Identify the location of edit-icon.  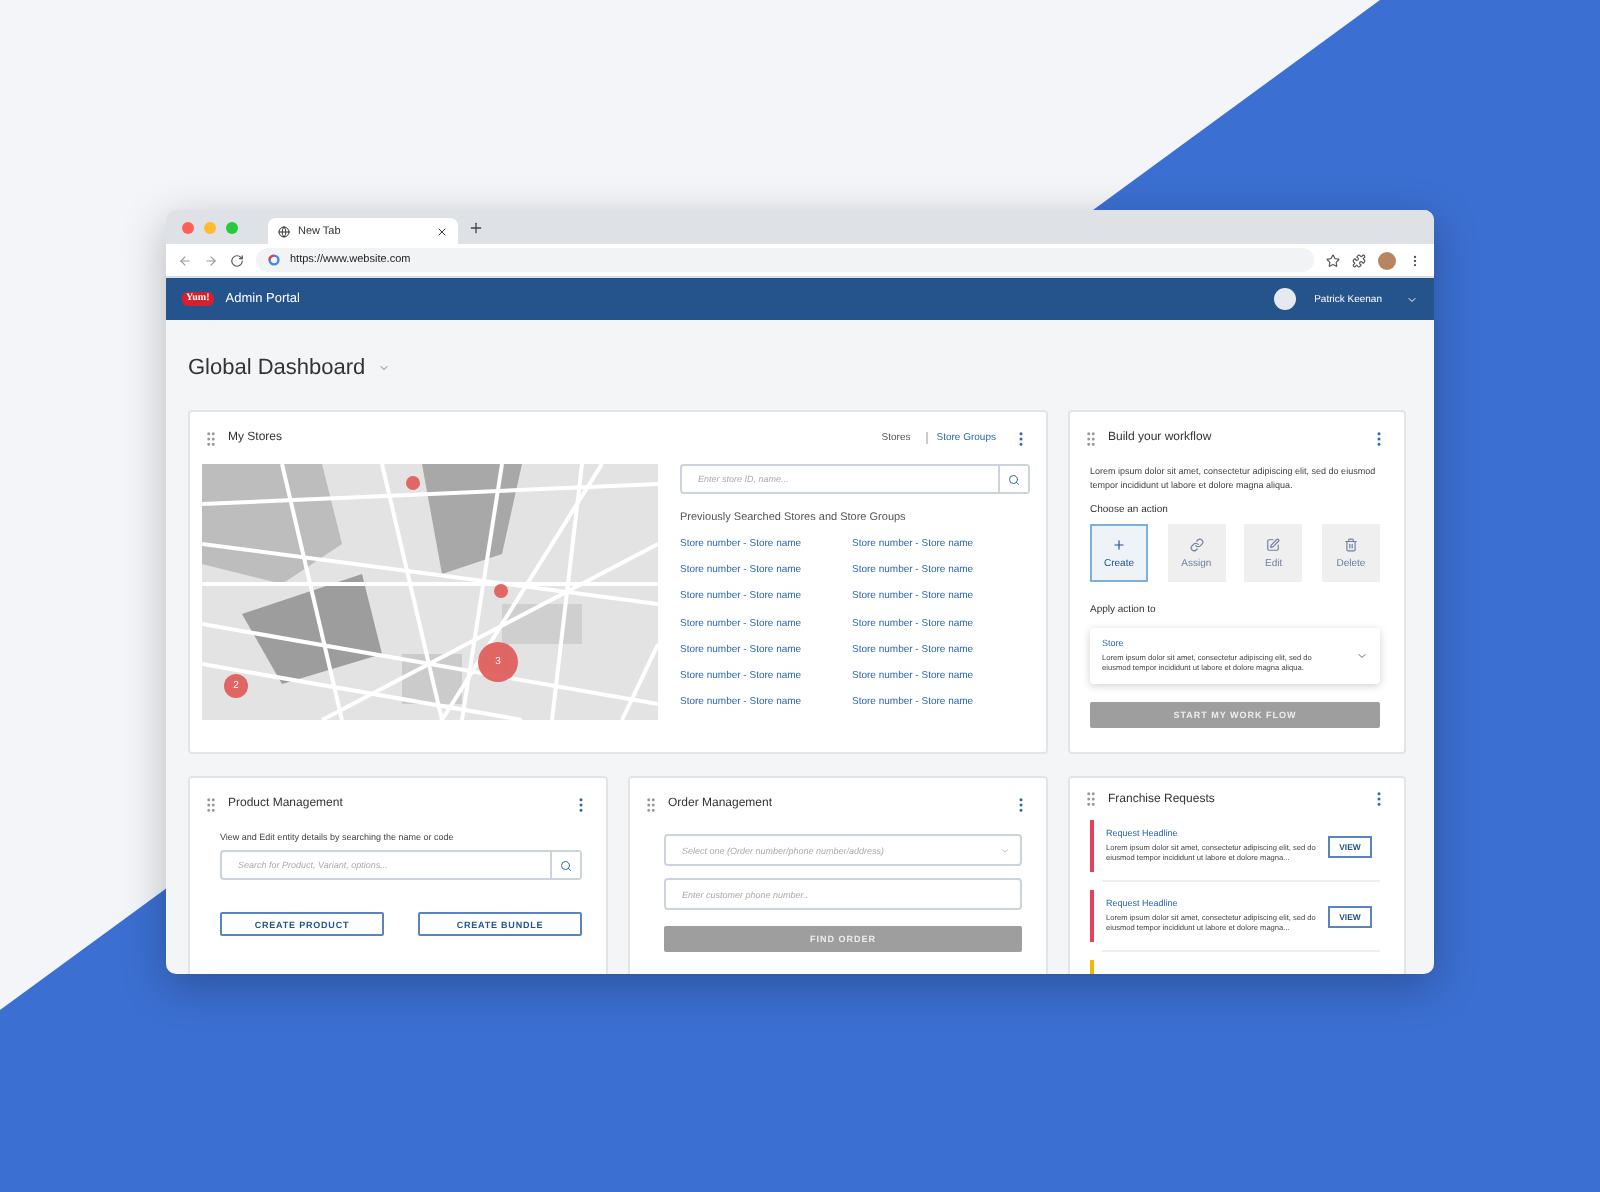
(1273, 544).